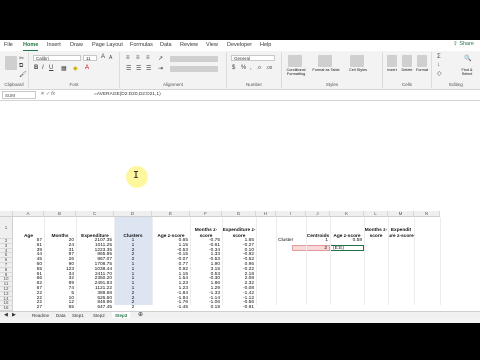 Image resolution: width=480 pixels, height=360 pixels. What do you see at coordinates (148, 58) in the screenshot?
I see `align-bottom-icon: ≡` at bounding box center [148, 58].